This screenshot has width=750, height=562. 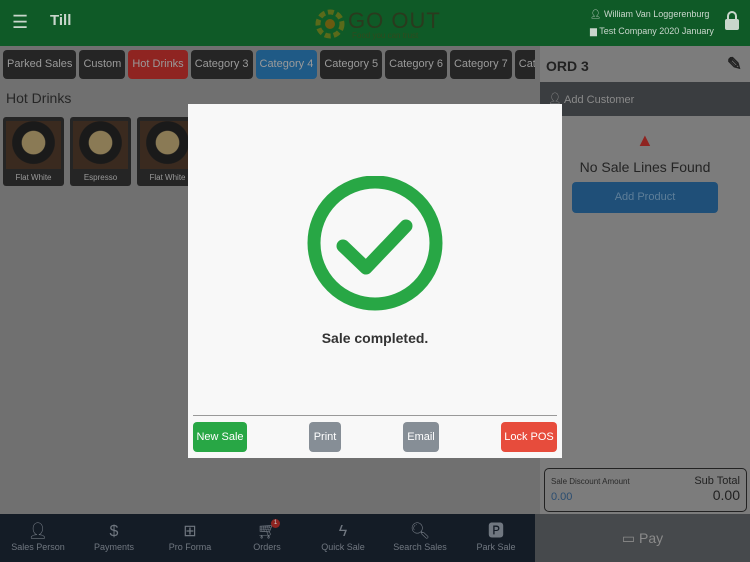 What do you see at coordinates (480, 64) in the screenshot?
I see `category-7: Category 7` at bounding box center [480, 64].